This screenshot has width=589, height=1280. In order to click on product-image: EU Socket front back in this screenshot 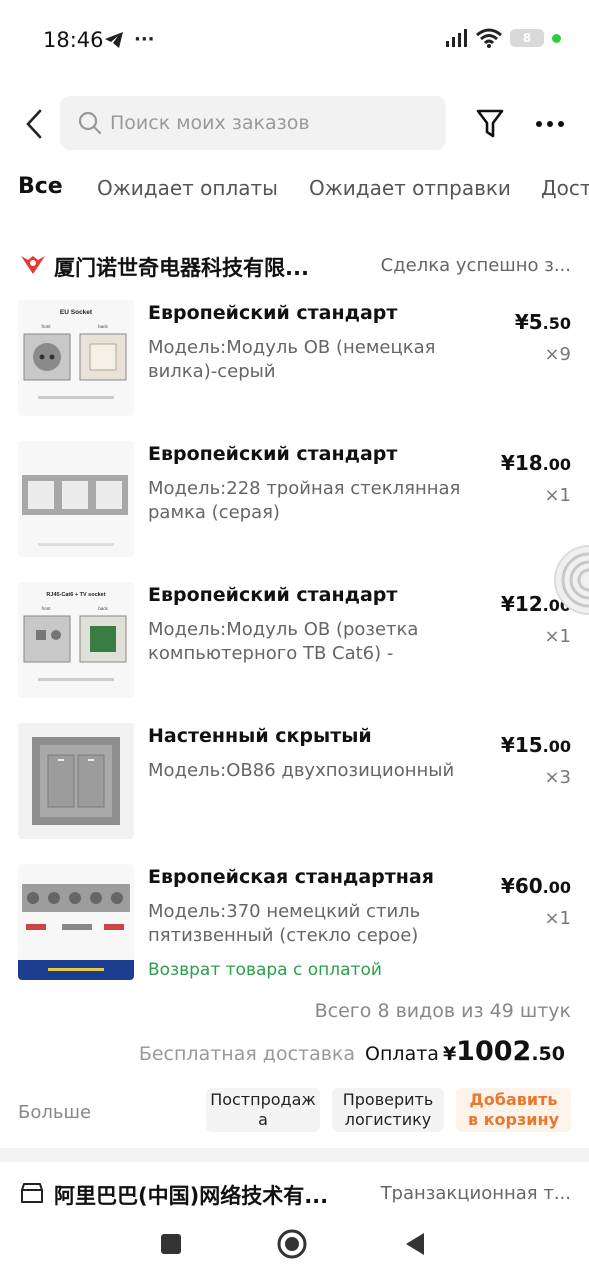, I will do `click(76, 358)`.